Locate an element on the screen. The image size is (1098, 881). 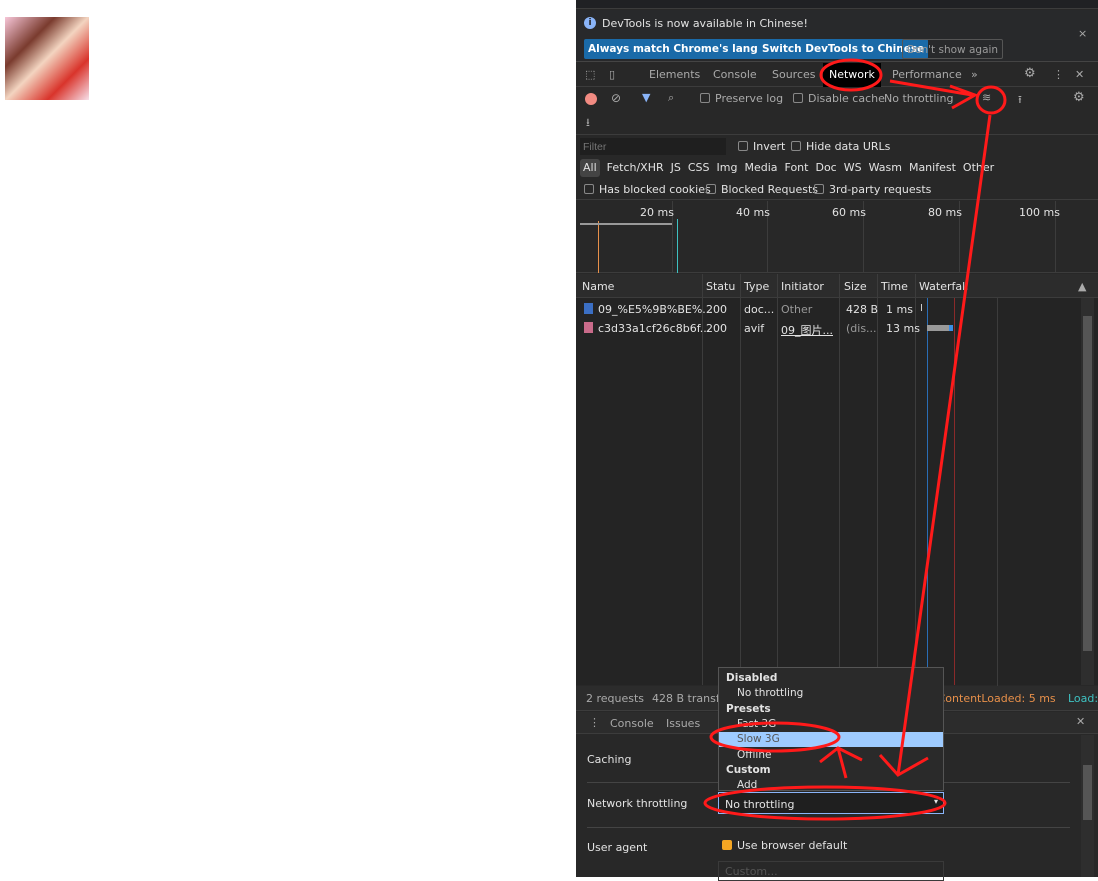
annotation-circle-select is located at coordinates (825, 803).